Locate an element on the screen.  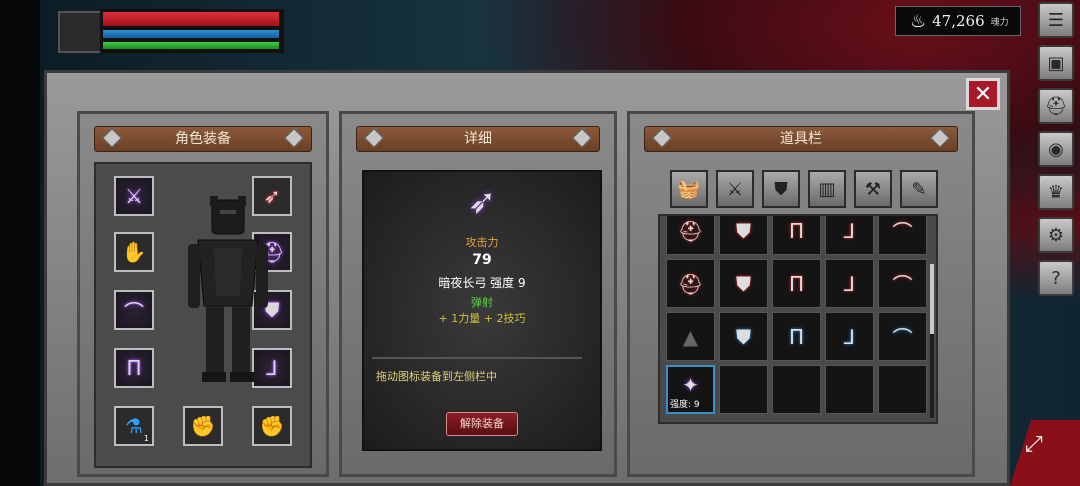
soul-currency: ♨ 47,266 魂力 is located at coordinates (958, 21).